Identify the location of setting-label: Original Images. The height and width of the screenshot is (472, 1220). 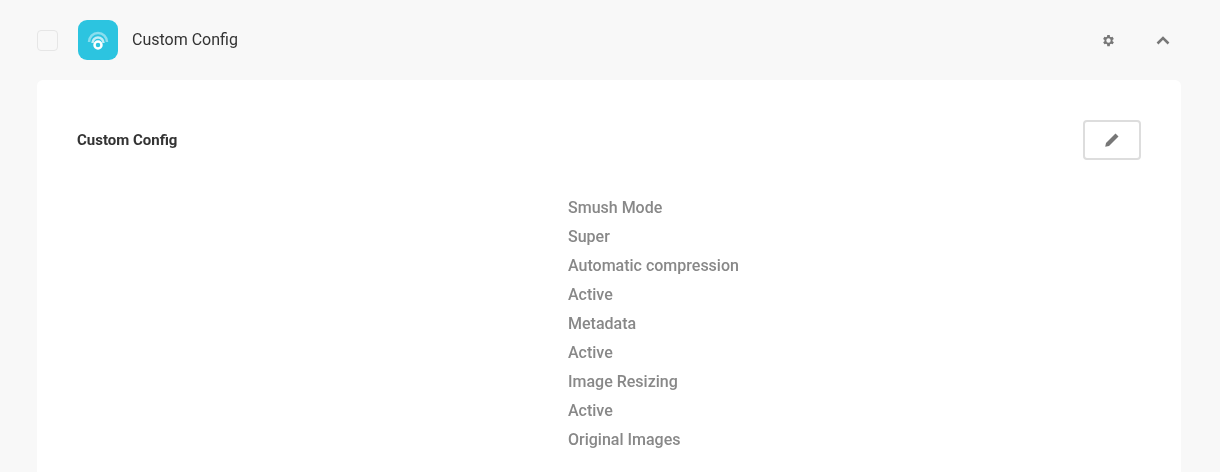
(625, 440).